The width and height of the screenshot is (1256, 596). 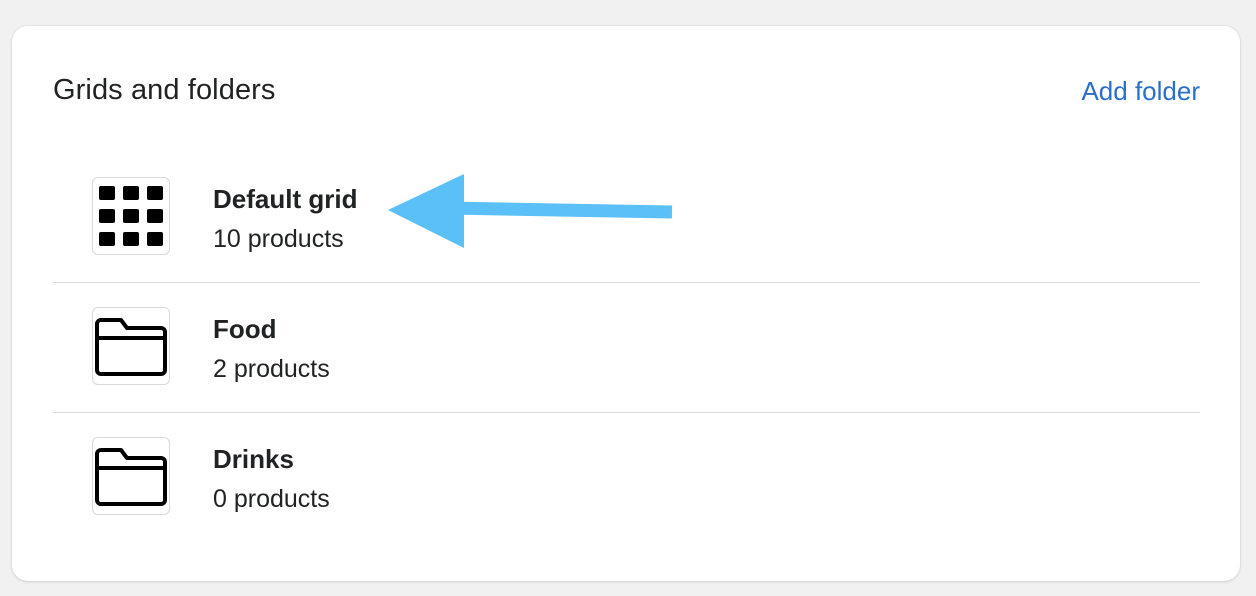 What do you see at coordinates (1140, 91) in the screenshot?
I see `add-folder-button: Add folder` at bounding box center [1140, 91].